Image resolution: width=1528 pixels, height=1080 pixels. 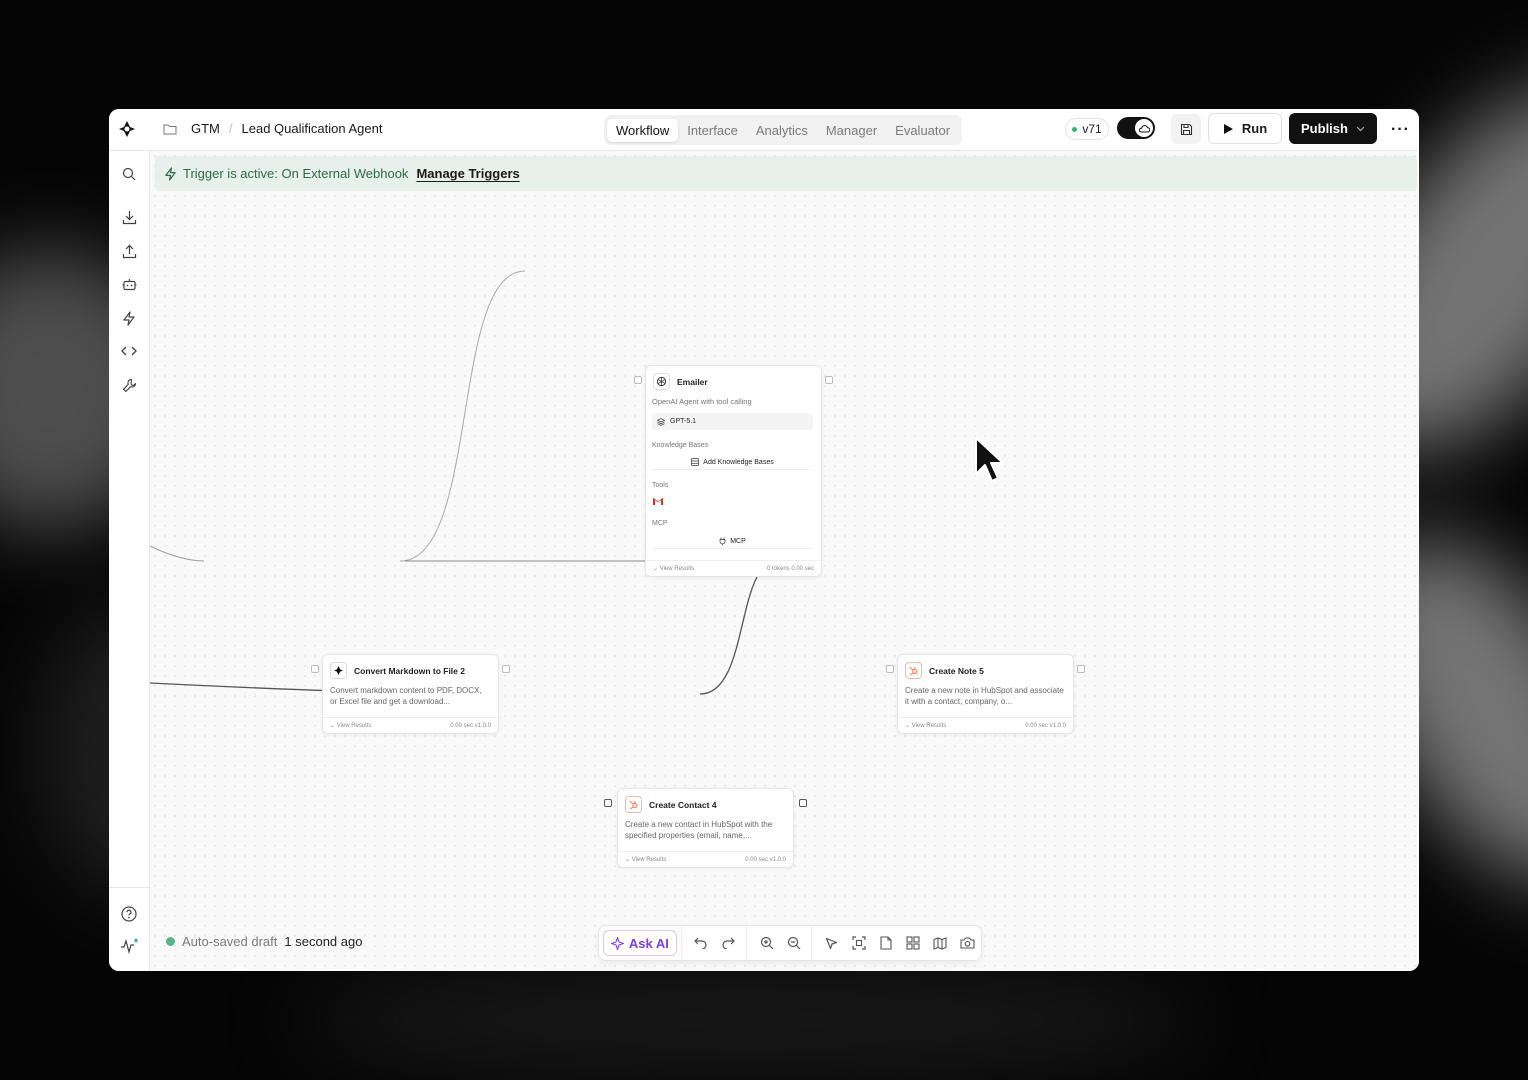 I want to click on bot-icon, so click(x=129, y=284).